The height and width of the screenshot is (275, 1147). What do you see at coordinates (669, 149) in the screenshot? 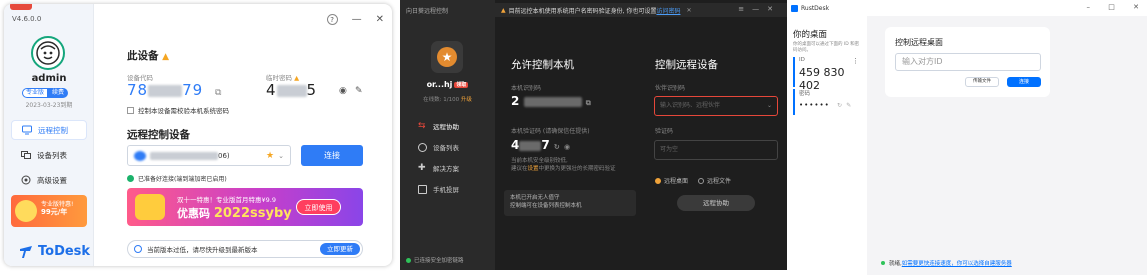
I see `placeholder: 可为空` at bounding box center [669, 149].